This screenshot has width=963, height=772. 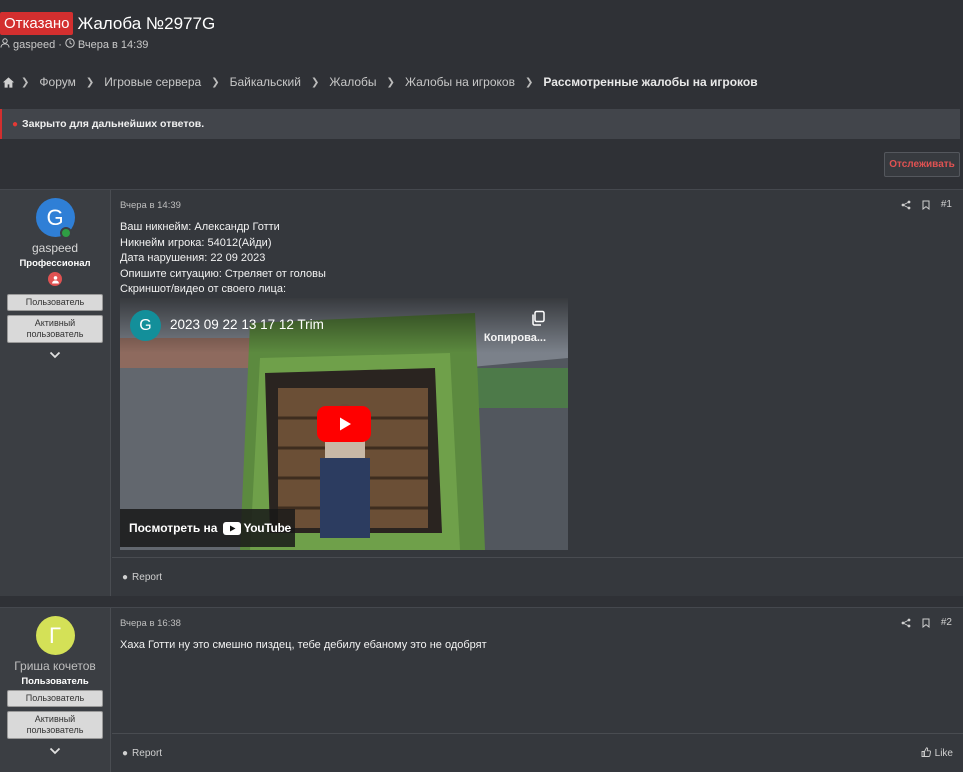 I want to click on breadcrumb-item-complaints: Жалобы, so click(x=352, y=82).